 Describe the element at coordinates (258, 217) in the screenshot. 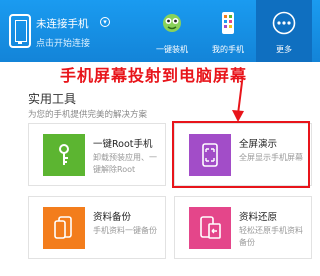

I see `tool-title: 资料还原` at that location.